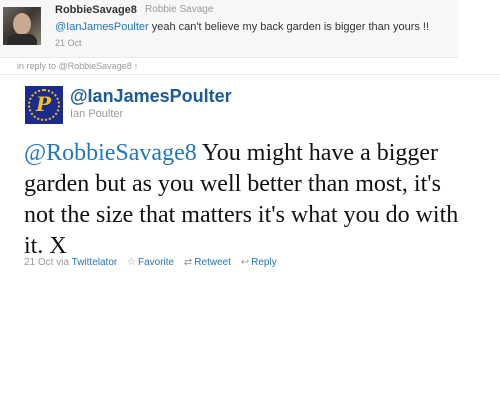  Describe the element at coordinates (110, 153) in the screenshot. I see `main-mention-link: @RobbieSavage8` at that location.